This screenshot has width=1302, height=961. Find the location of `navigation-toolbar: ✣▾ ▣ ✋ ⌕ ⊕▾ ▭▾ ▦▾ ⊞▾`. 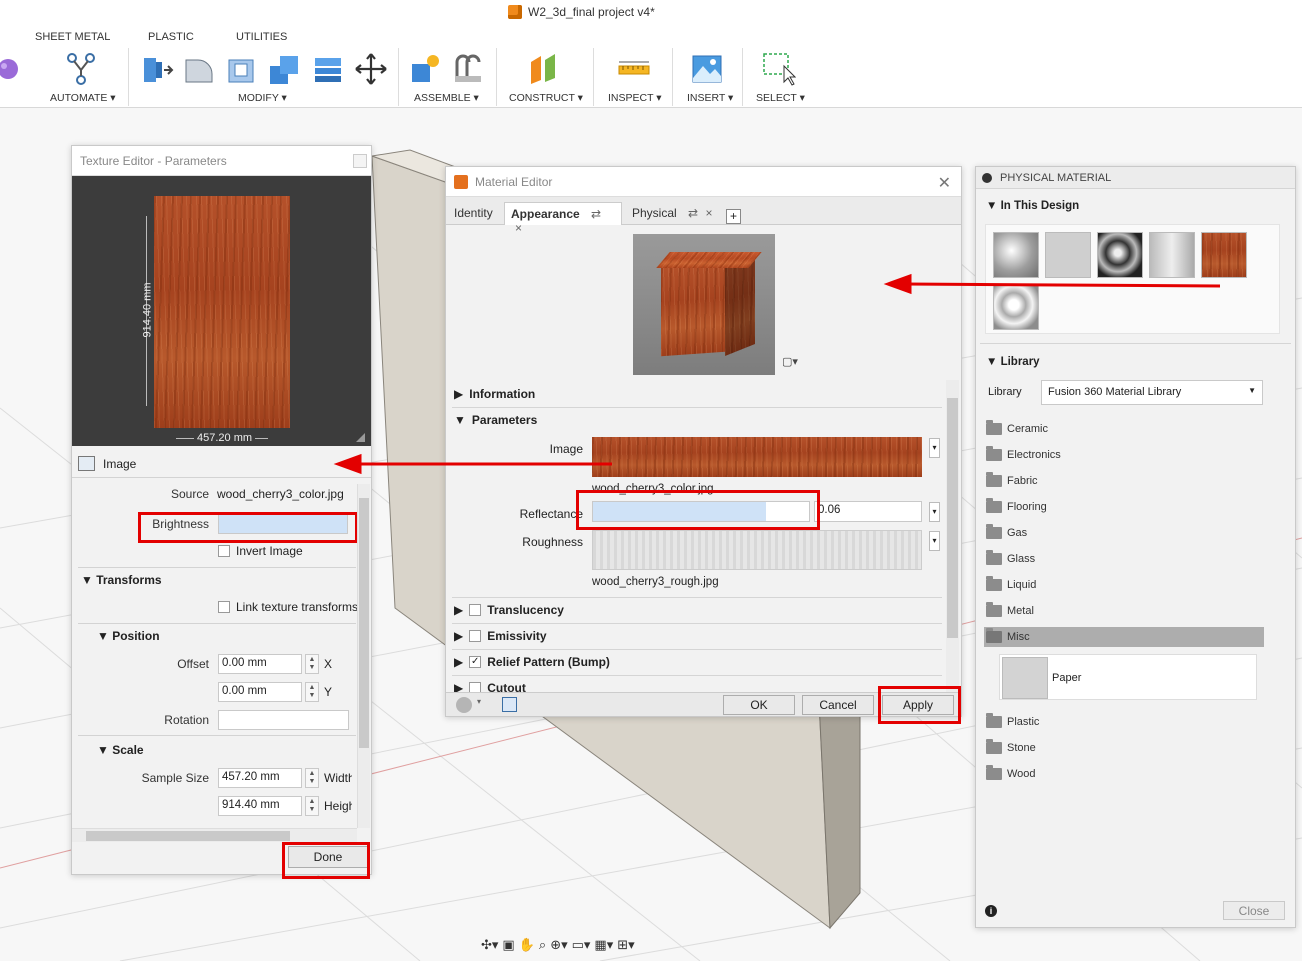

navigation-toolbar: ✣▾ ▣ ✋ ⌕ ⊕▾ ▭▾ ▦▾ ⊞▾ is located at coordinates (601, 945).